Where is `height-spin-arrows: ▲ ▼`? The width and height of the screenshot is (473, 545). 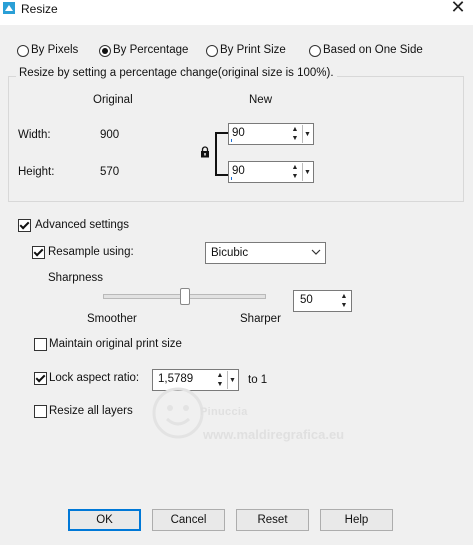
height-spin-arrows: ▲ ▼ is located at coordinates (295, 172).